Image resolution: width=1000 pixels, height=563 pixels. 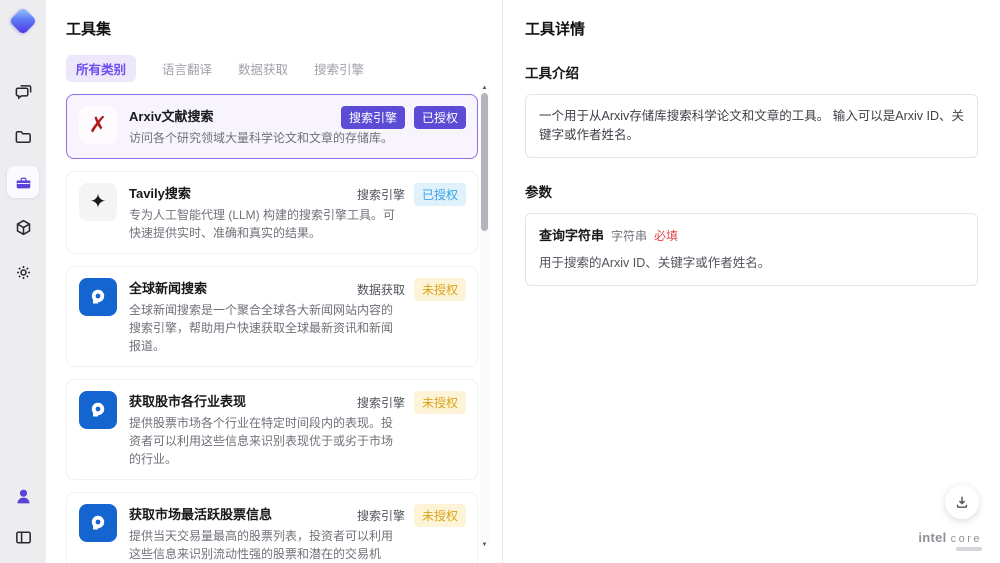 What do you see at coordinates (484, 545) in the screenshot?
I see `scroll-down-icon: ▼` at bounding box center [484, 545].